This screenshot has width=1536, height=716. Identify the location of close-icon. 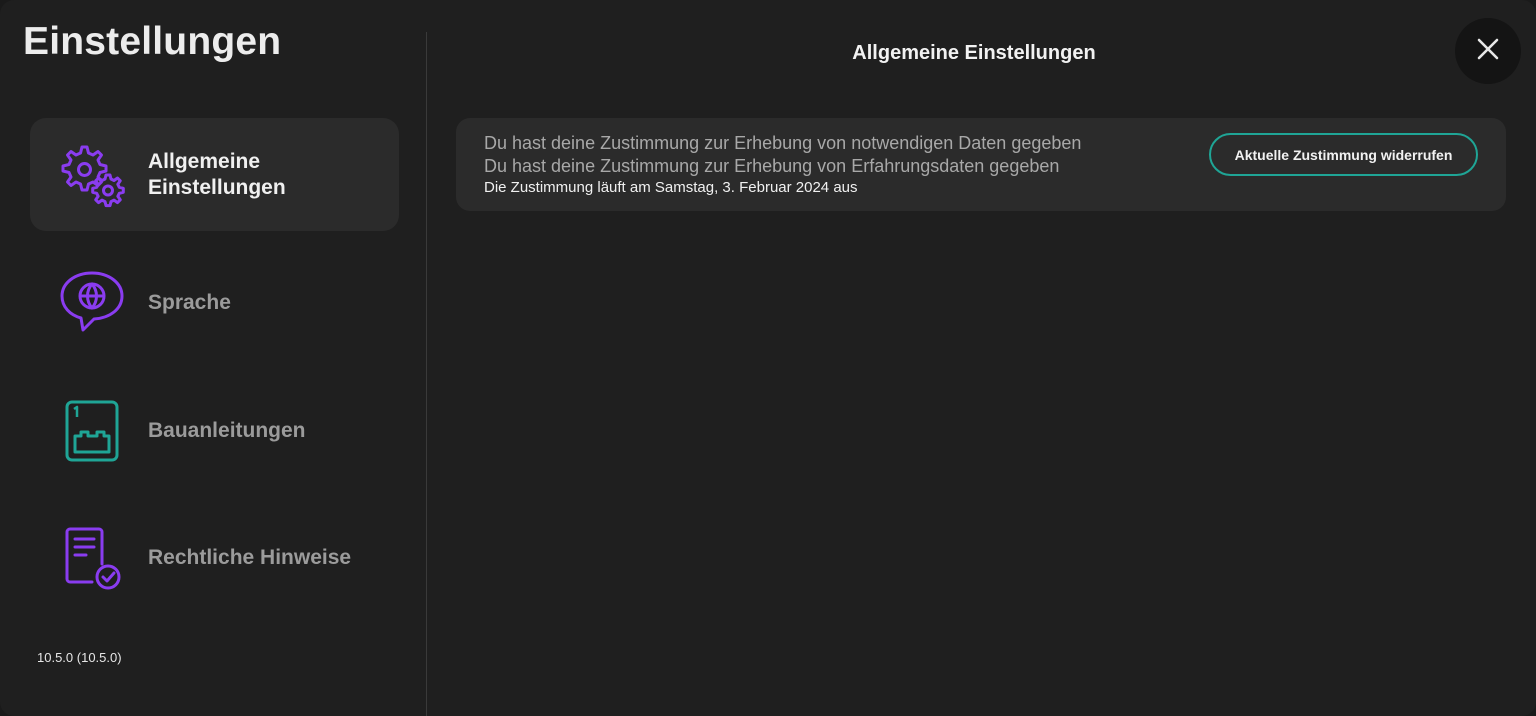
(1488, 51).